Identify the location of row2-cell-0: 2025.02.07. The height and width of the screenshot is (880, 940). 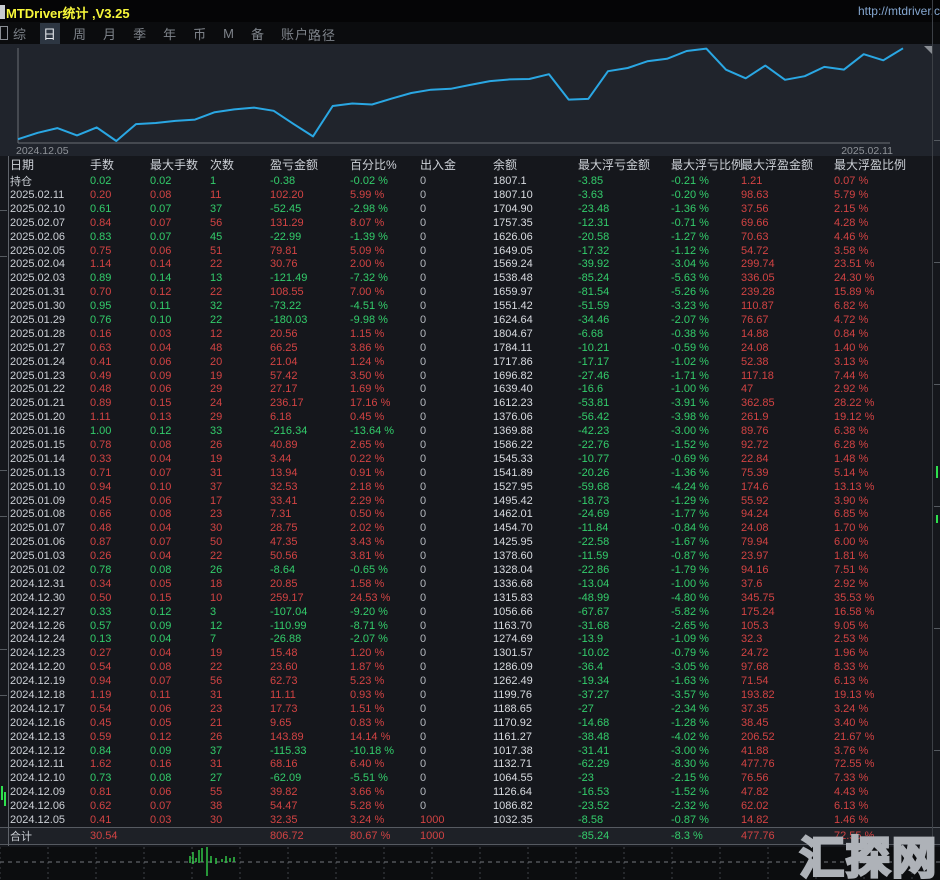
(38, 222).